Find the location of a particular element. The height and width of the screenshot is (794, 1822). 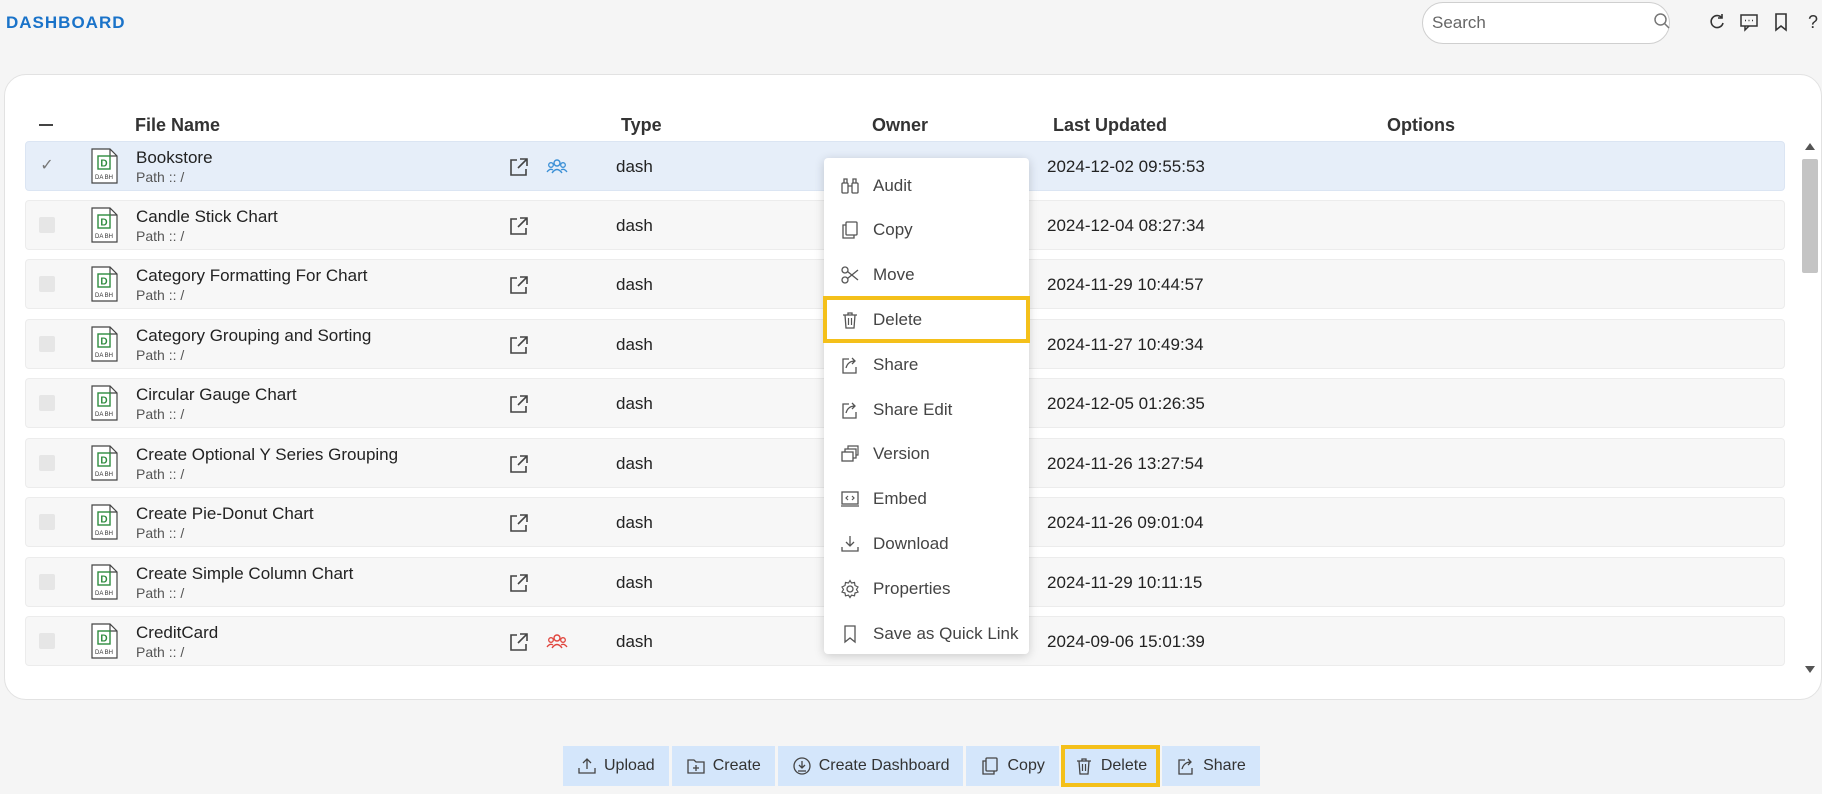

version-icon is located at coordinates (856, 454).